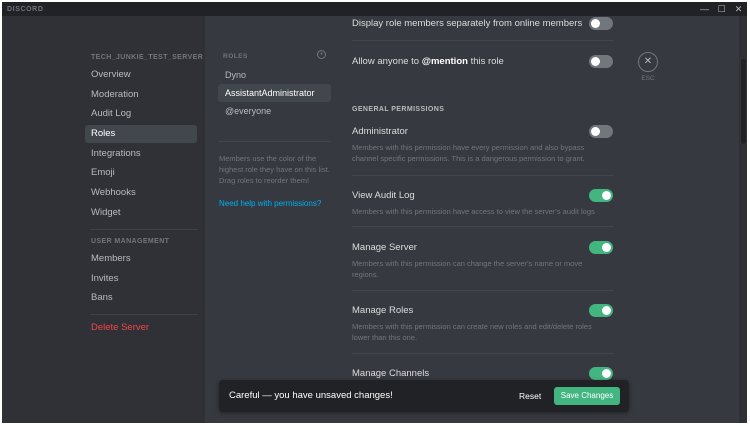  I want to click on sidebar-item-emoji: Emoji, so click(141, 173).